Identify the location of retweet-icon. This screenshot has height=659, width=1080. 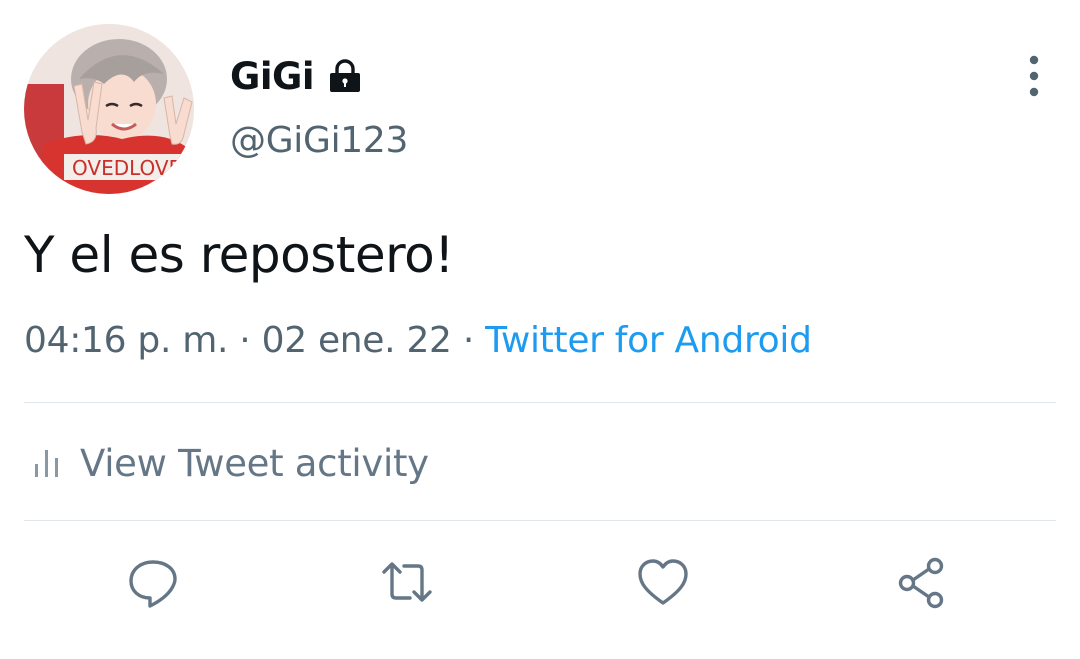
(407, 583).